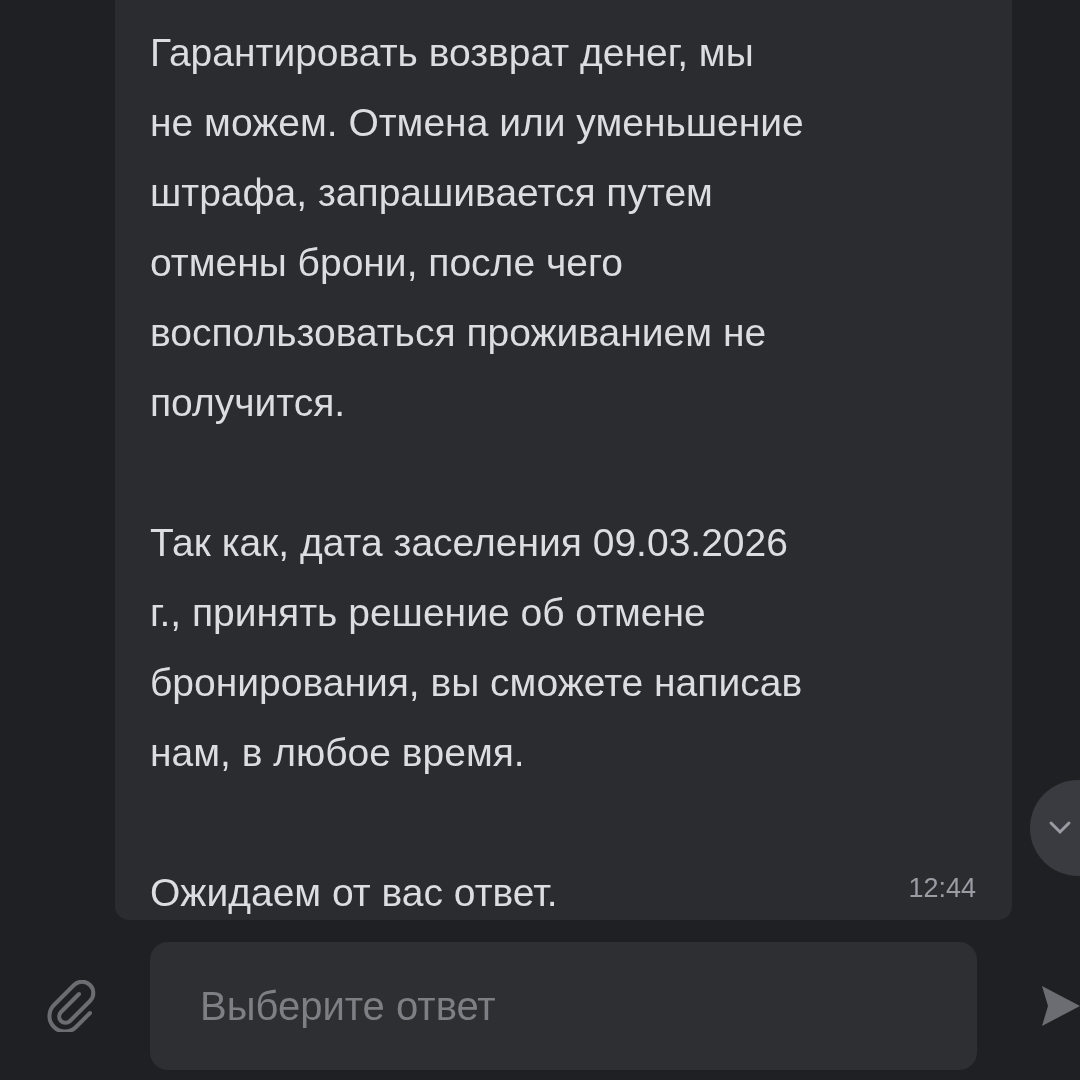 Image resolution: width=1080 pixels, height=1080 pixels. I want to click on reply-field: Выберите ответ, so click(563, 1006).